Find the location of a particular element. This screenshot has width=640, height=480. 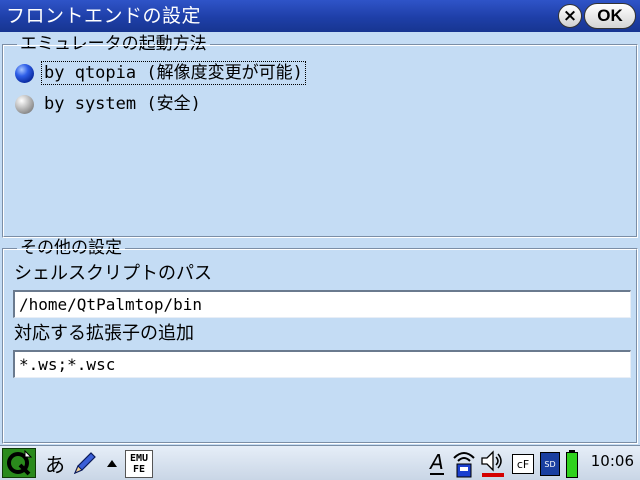

radio-by-system: by system (安全) is located at coordinates (109, 104).